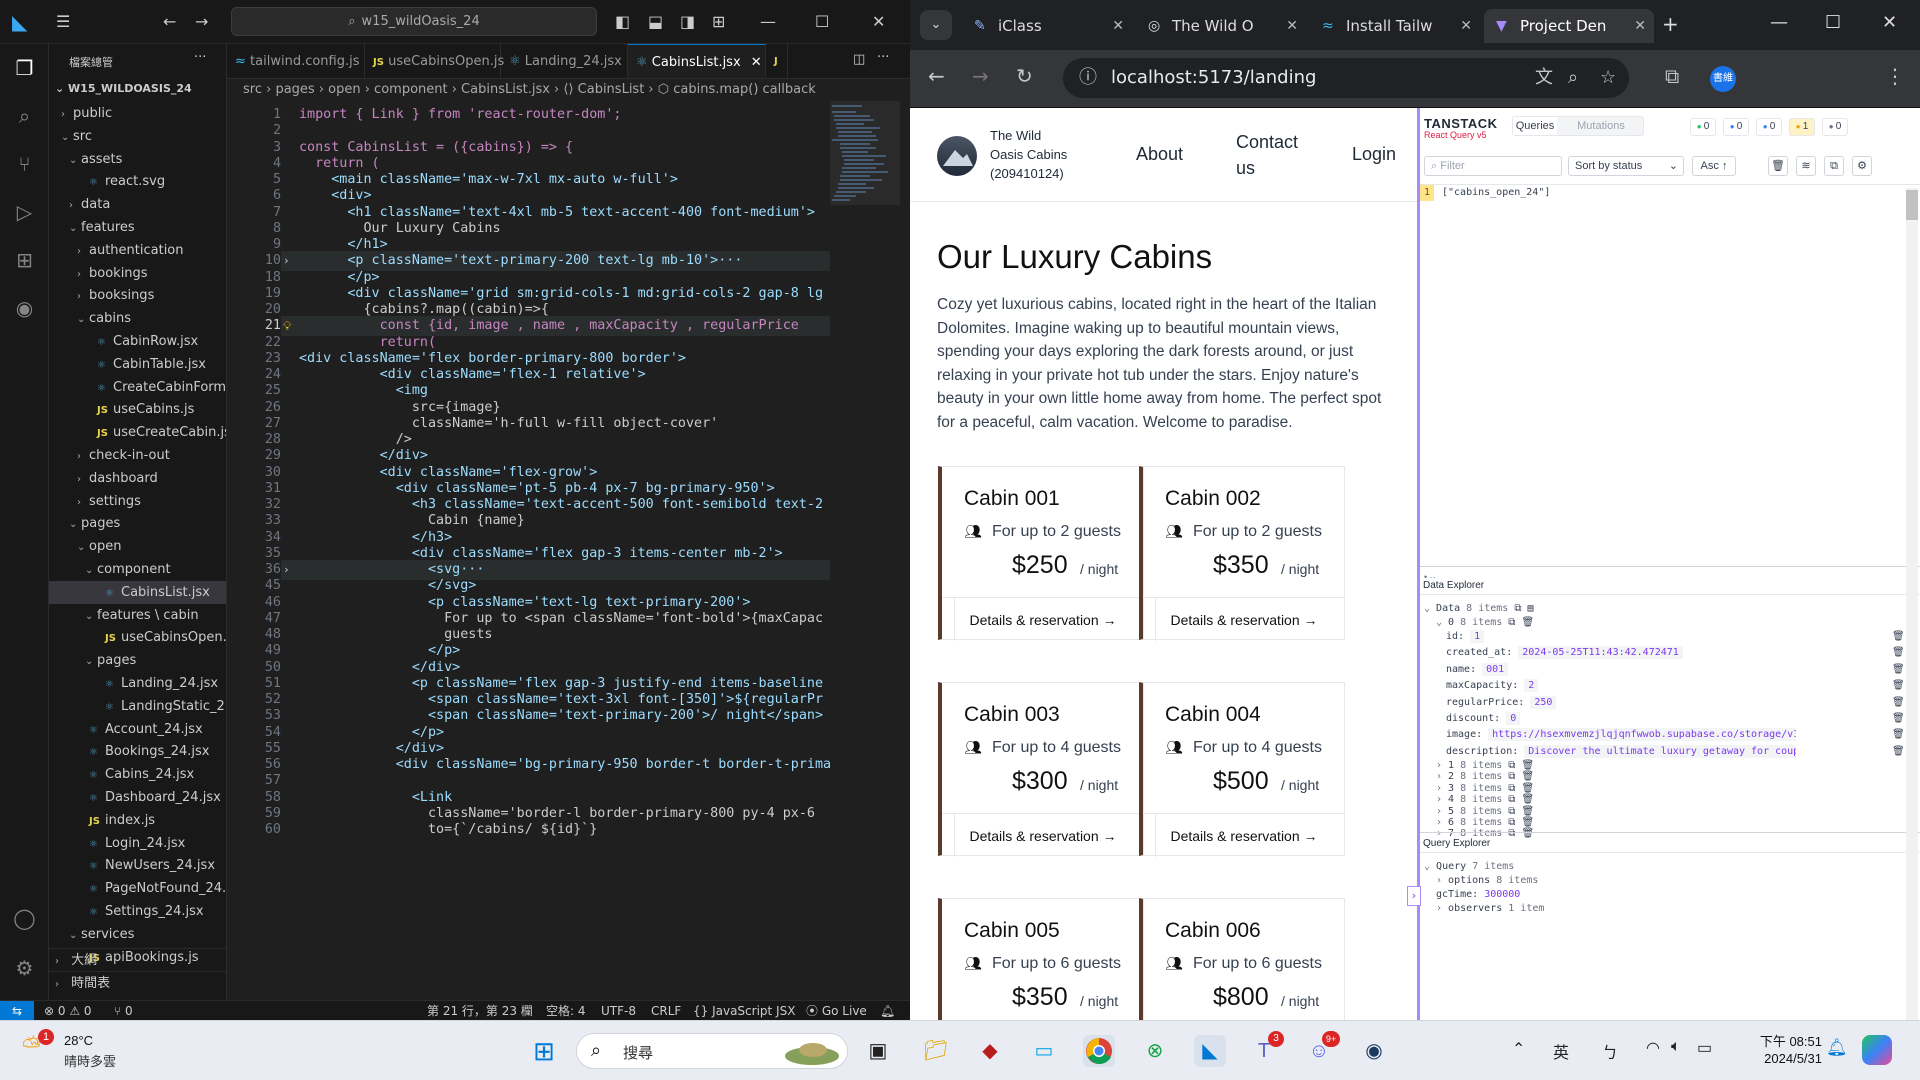  Describe the element at coordinates (286, 570) in the screenshot. I see `fold-chevron-icon: ›` at that location.